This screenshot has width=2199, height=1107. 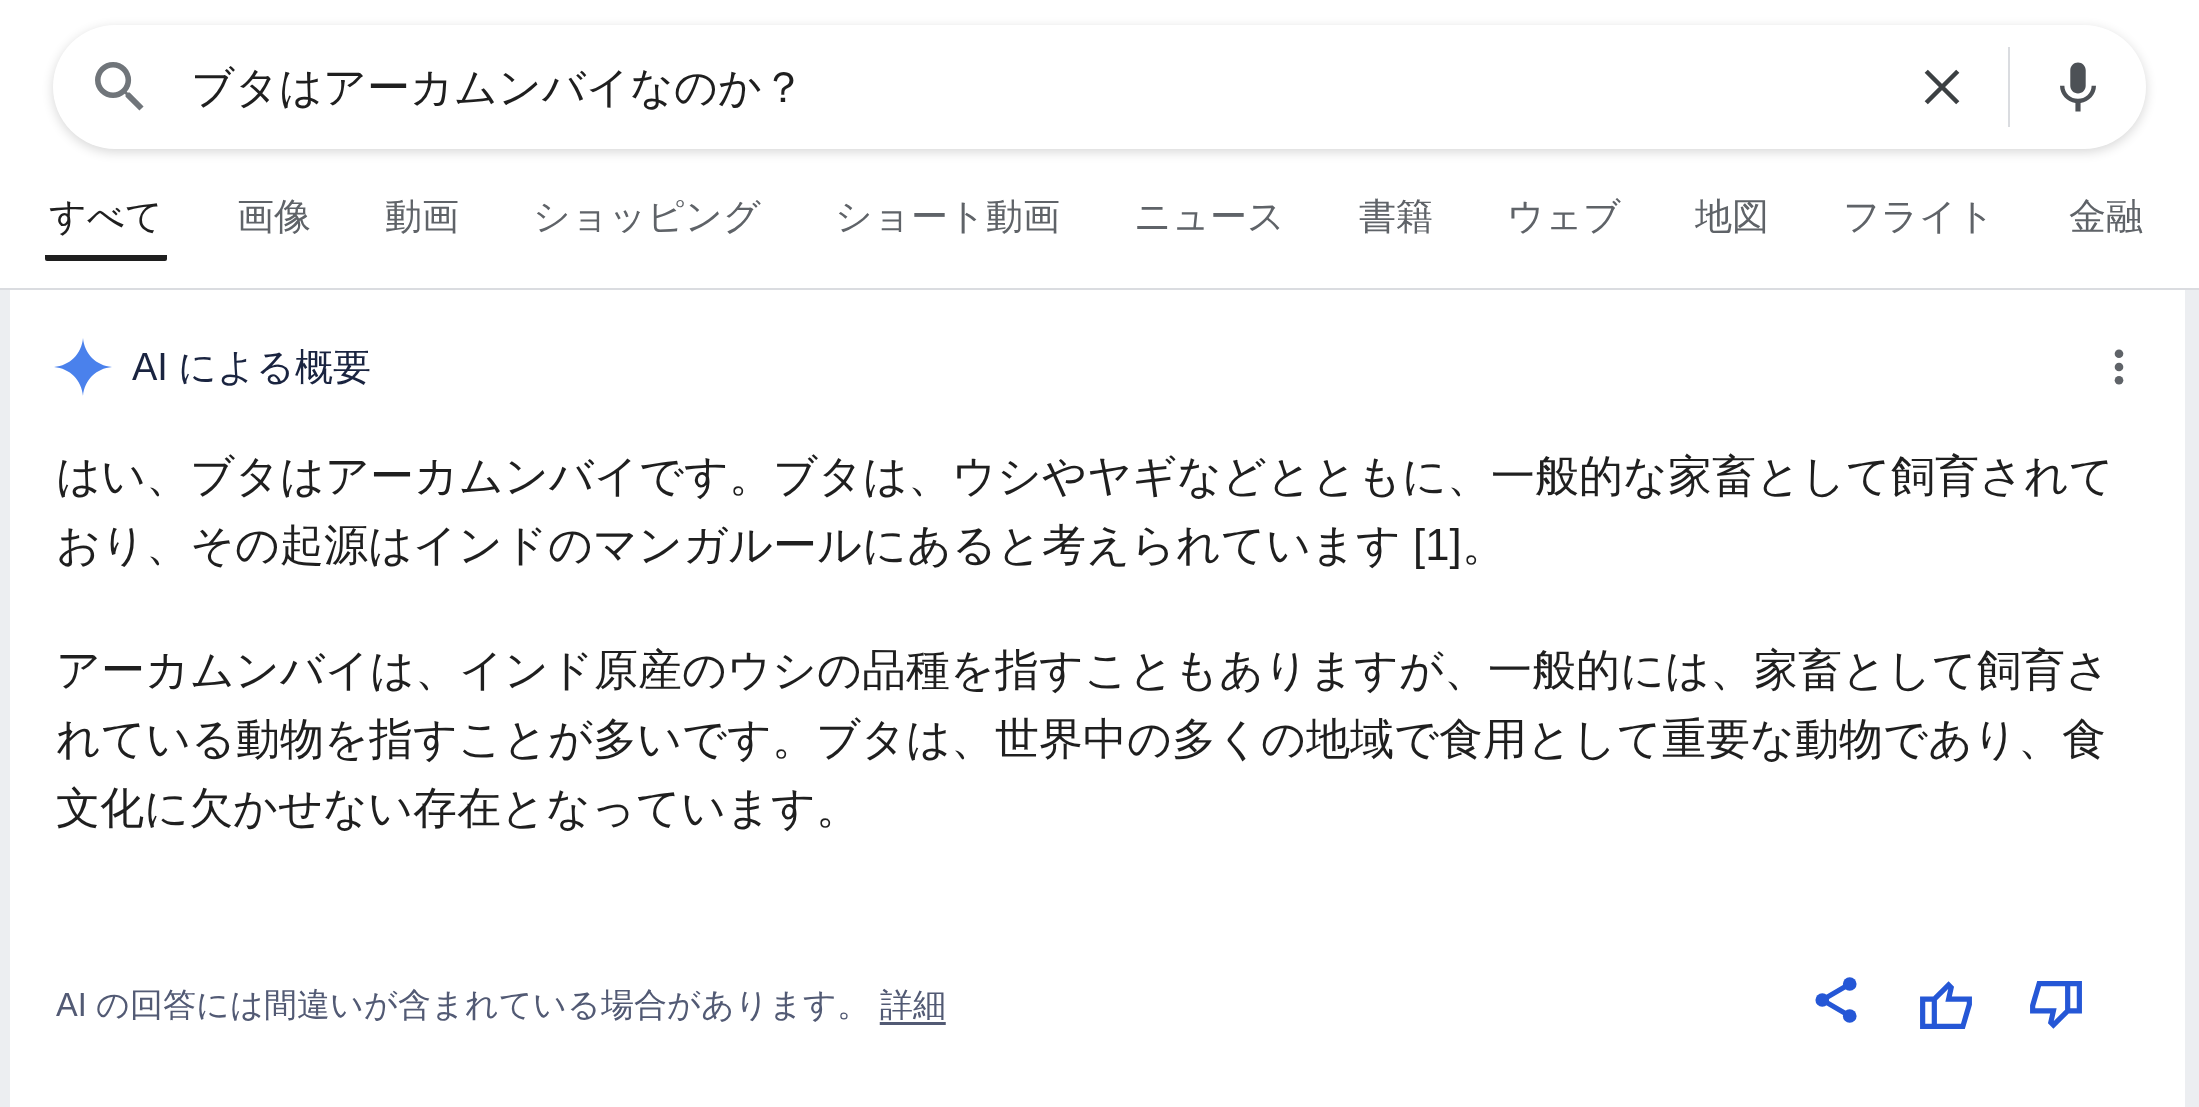 What do you see at coordinates (1919, 227) in the screenshot?
I see `tab: フライト` at bounding box center [1919, 227].